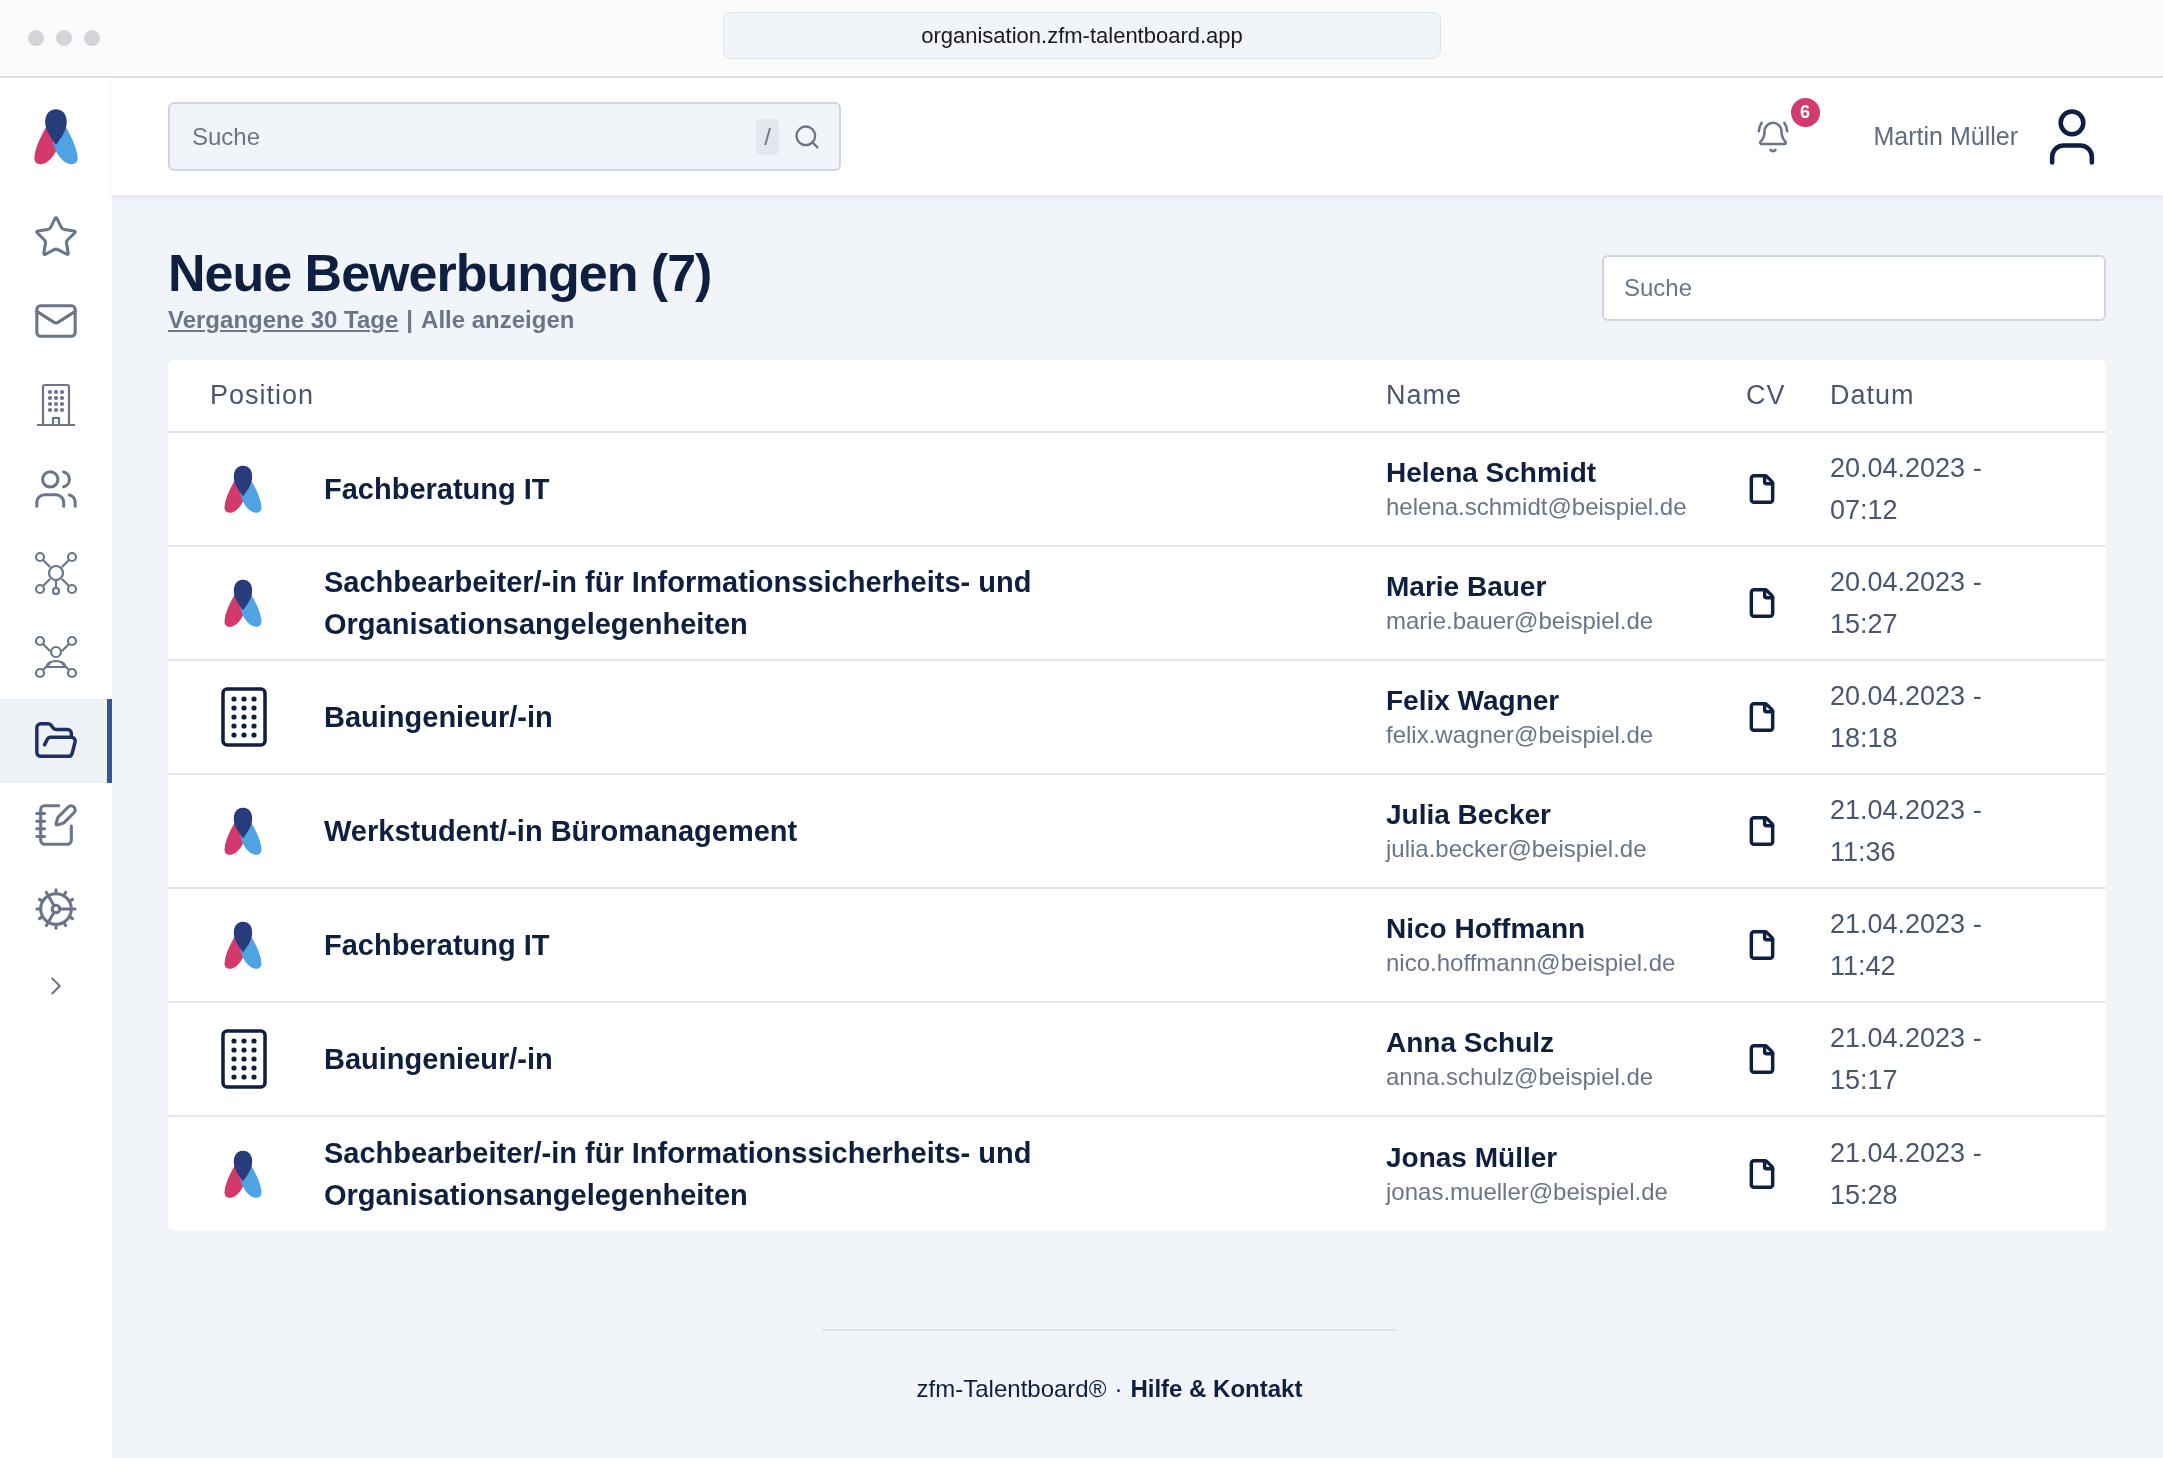 This screenshot has height=1458, width=2163. What do you see at coordinates (1863, 967) in the screenshot?
I see `application-time: 11:42` at bounding box center [1863, 967].